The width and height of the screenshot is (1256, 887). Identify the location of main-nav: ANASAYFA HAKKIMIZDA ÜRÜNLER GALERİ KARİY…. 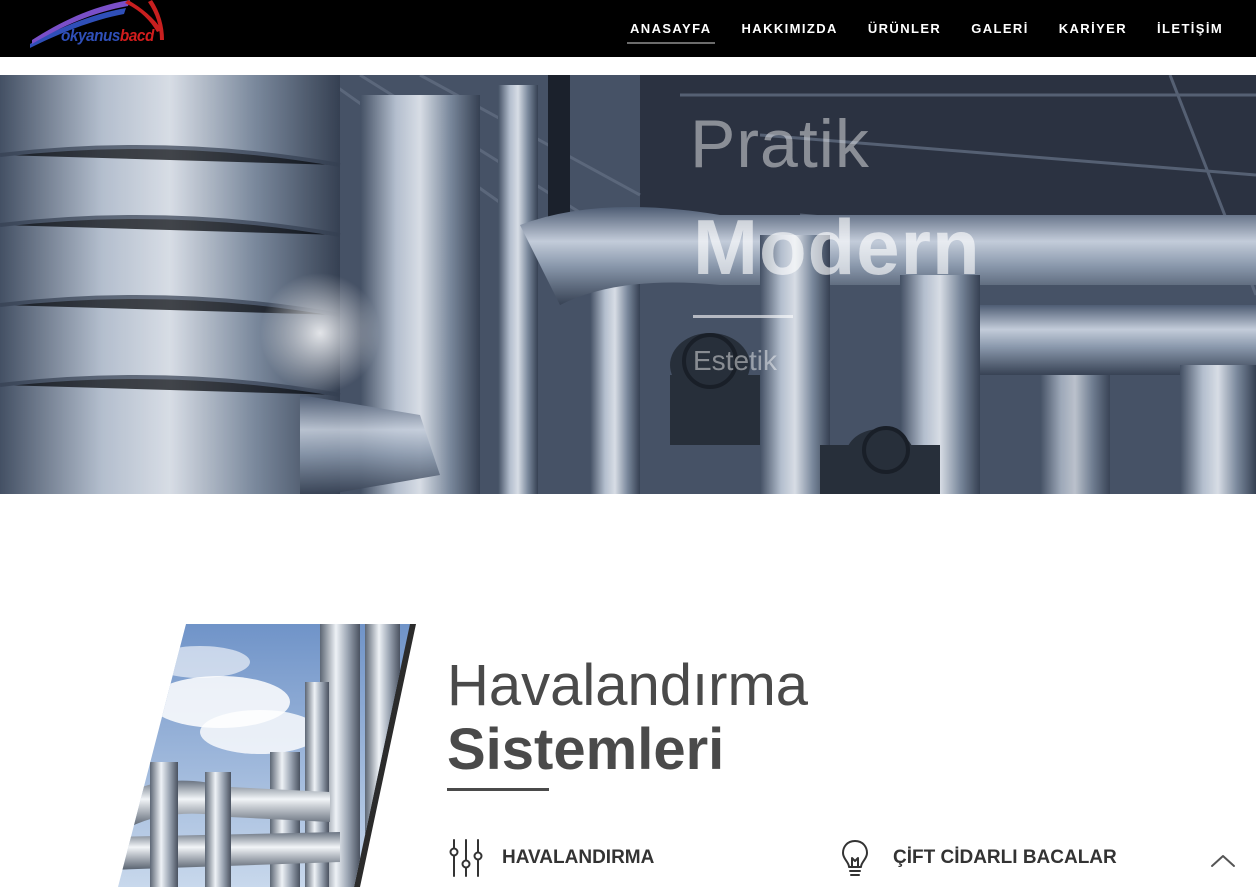
(926, 28).